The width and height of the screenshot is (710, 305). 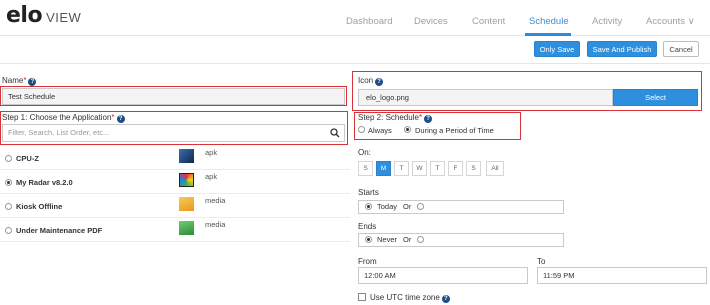 I want to click on to-label: To, so click(x=541, y=261).